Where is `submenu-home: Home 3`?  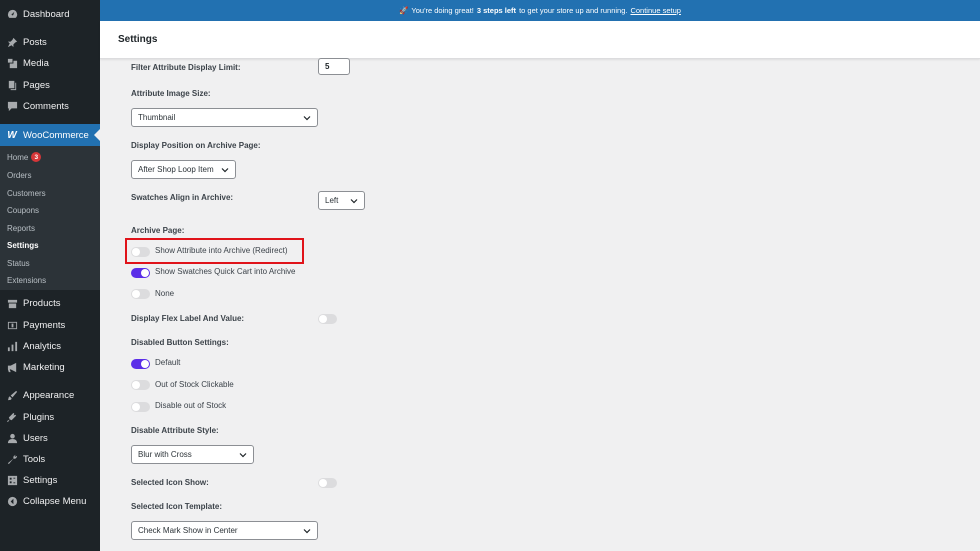
submenu-home: Home 3 is located at coordinates (24, 157).